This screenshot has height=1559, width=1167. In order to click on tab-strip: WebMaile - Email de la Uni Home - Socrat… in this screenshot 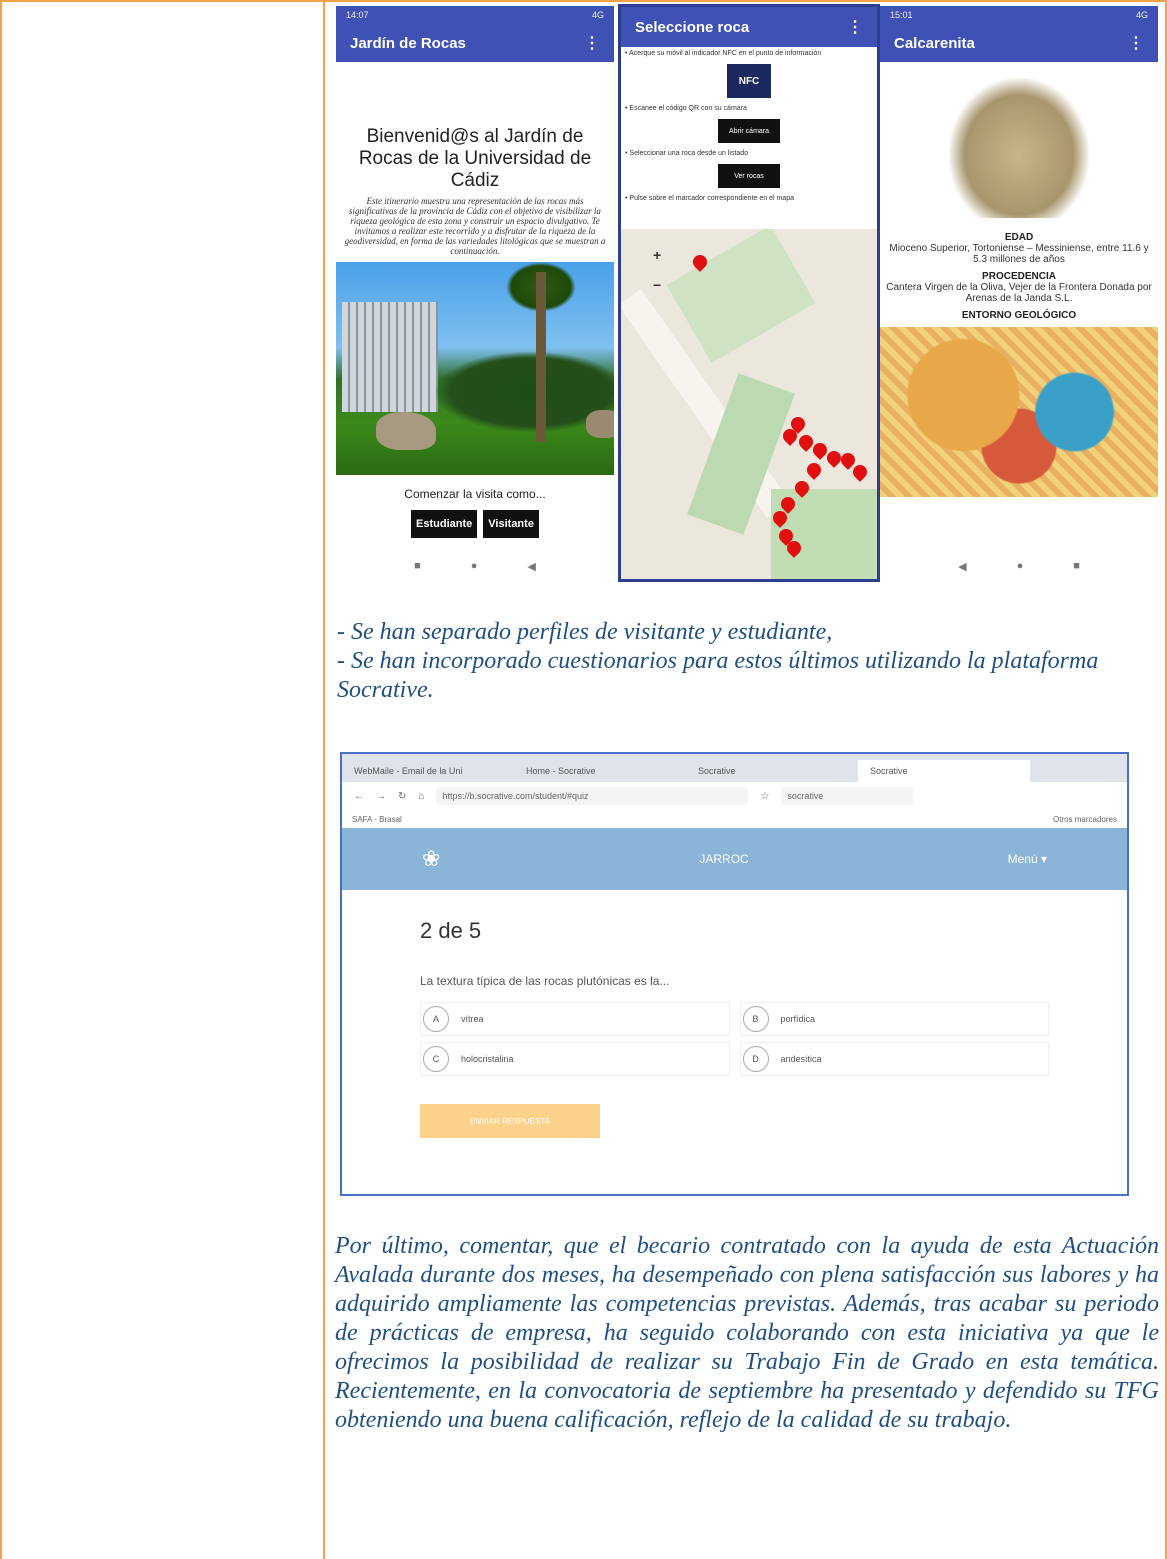, I will do `click(734, 768)`.